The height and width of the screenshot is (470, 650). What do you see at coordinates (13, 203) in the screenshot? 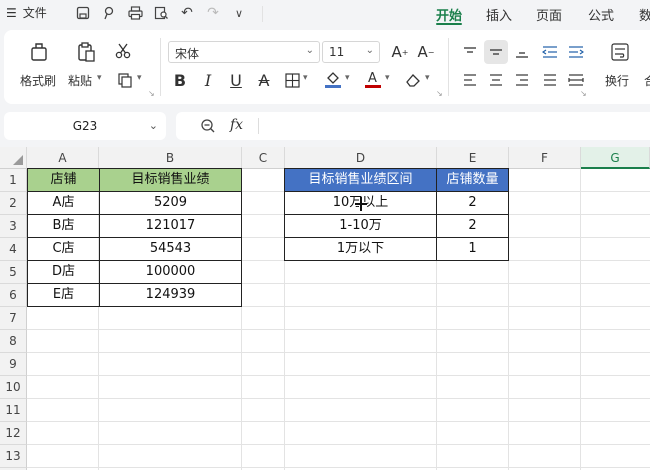
I see `row-header: 2` at bounding box center [13, 203].